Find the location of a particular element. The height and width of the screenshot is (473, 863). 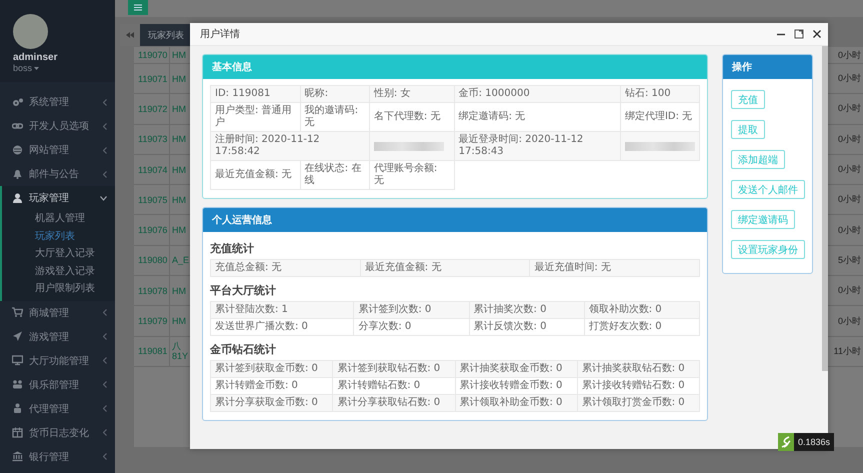

table-cell: 累计抽奖获取钻石数: 0 is located at coordinates (638, 369).